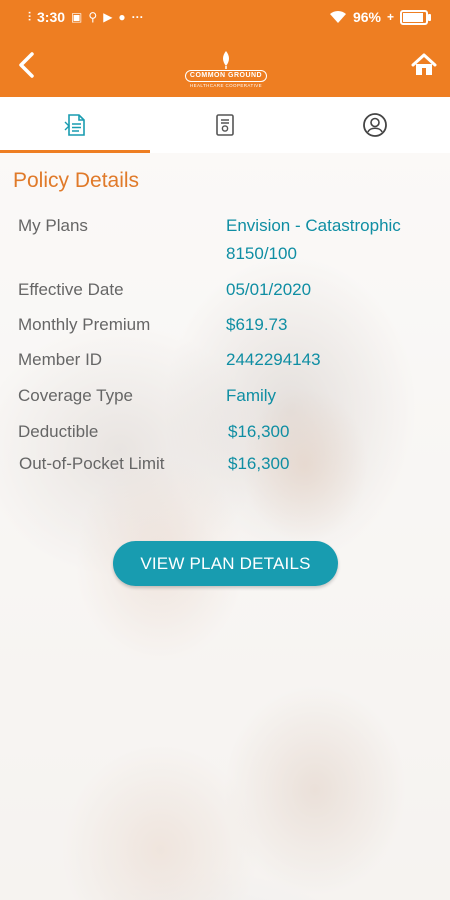 Image resolution: width=450 pixels, height=900 pixels. Describe the element at coordinates (259, 463) in the screenshot. I see `out-of-pocket-limit-value: $16,300` at that location.